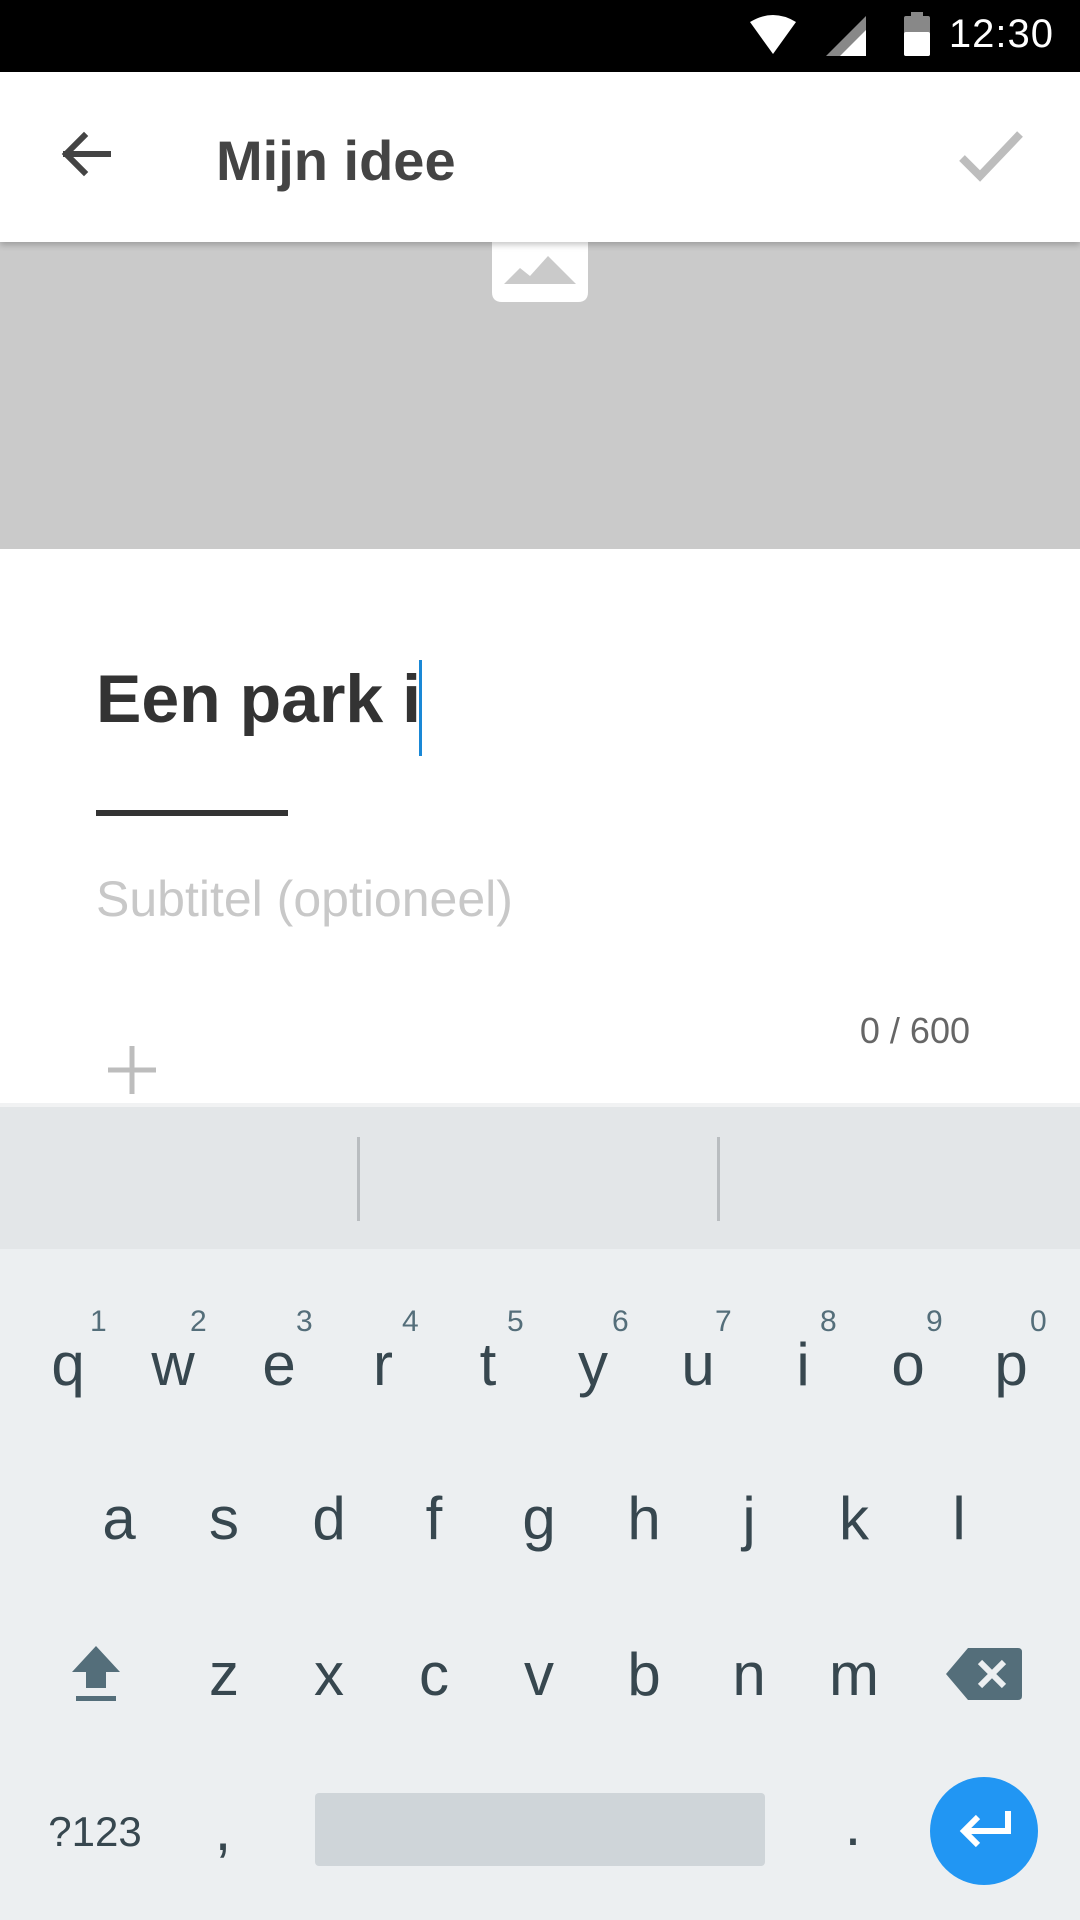  I want to click on key-q: q, so click(68, 1364).